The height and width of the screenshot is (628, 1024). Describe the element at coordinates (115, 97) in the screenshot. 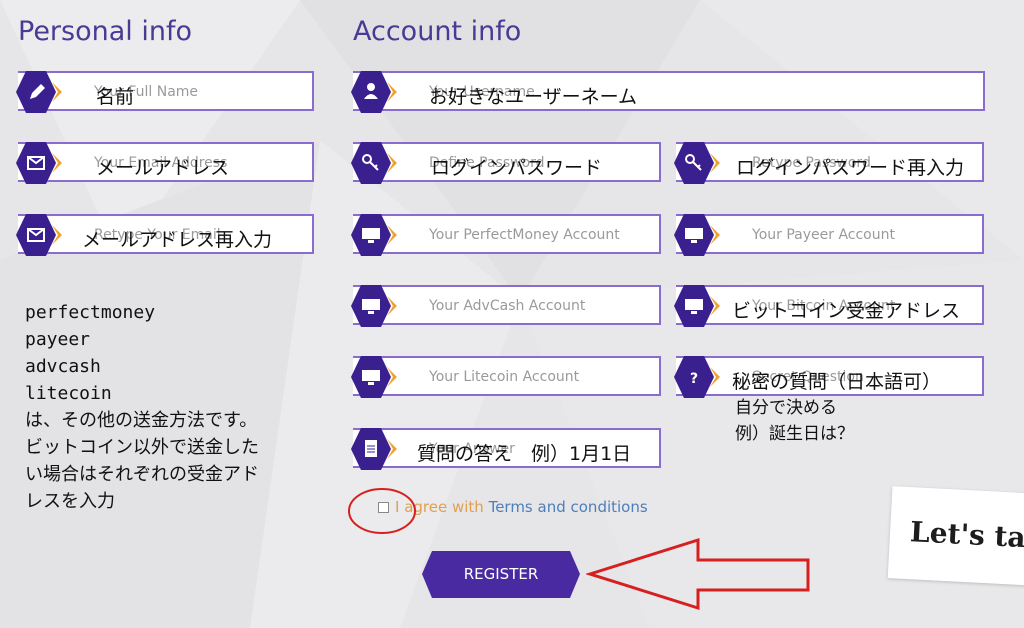

I see `full-name-annotation: 名前` at that location.